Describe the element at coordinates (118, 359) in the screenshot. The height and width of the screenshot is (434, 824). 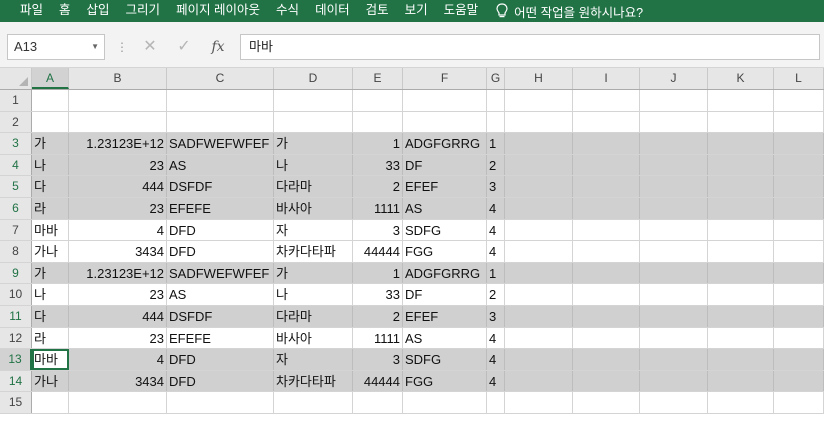
I see `cell-b13: 4` at that location.